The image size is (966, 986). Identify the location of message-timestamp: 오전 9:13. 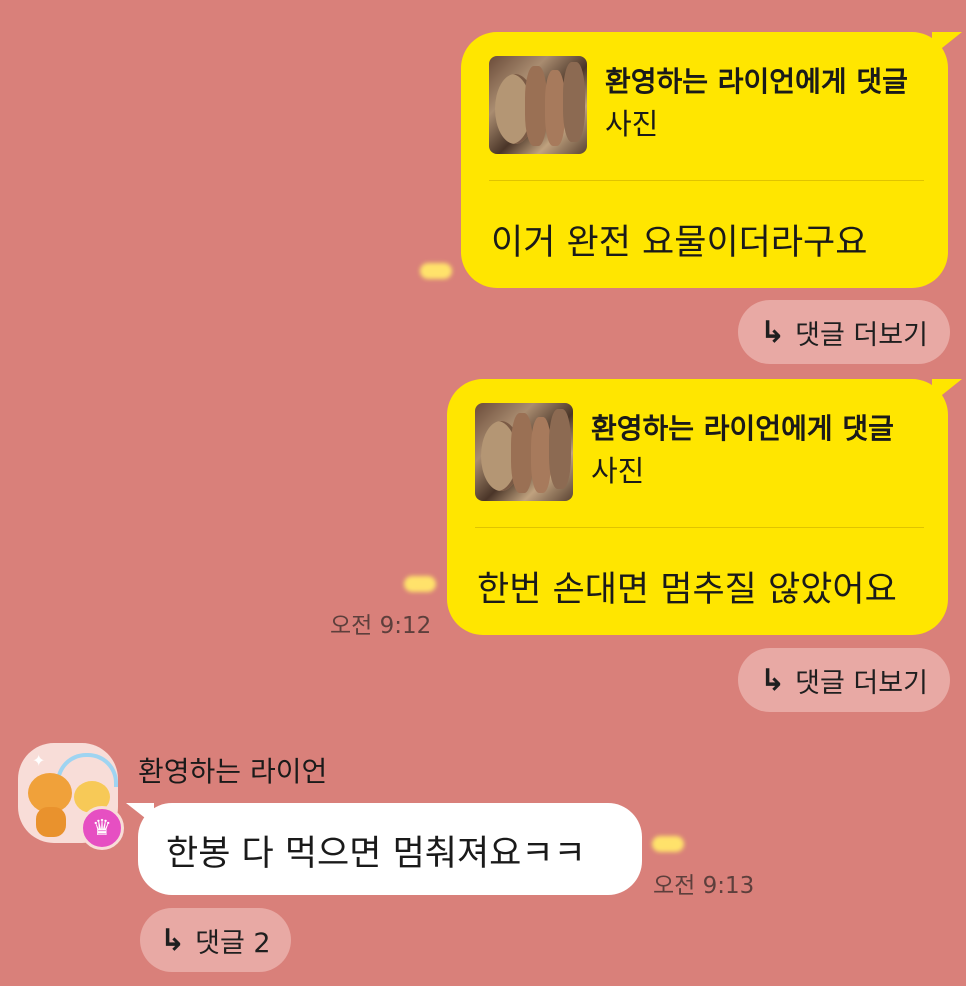
(704, 886).